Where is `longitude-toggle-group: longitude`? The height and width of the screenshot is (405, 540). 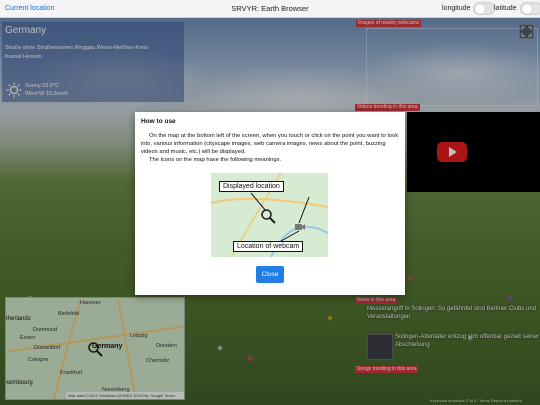
longitude-toggle-group: longitude is located at coordinates (469, 8).